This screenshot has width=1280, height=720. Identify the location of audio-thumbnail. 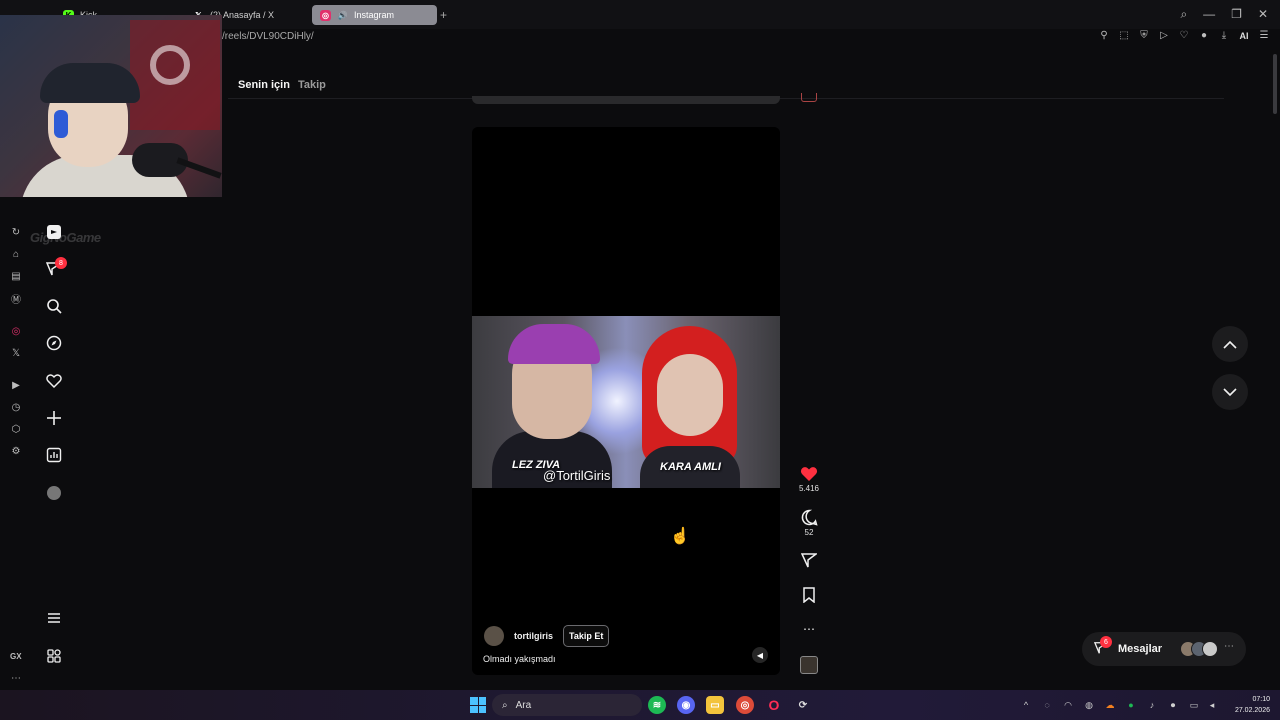
(809, 665).